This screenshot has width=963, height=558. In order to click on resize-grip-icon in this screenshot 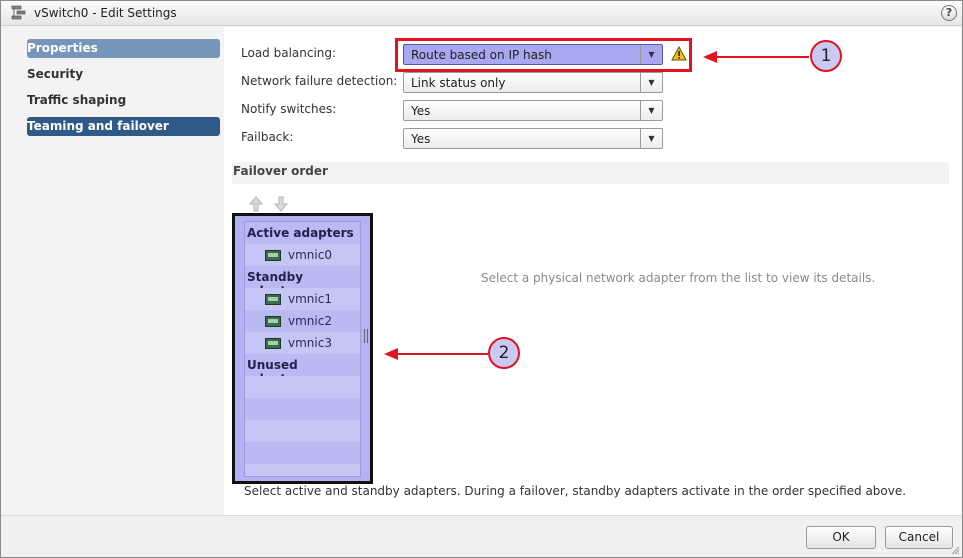, I will do `click(955, 550)`.